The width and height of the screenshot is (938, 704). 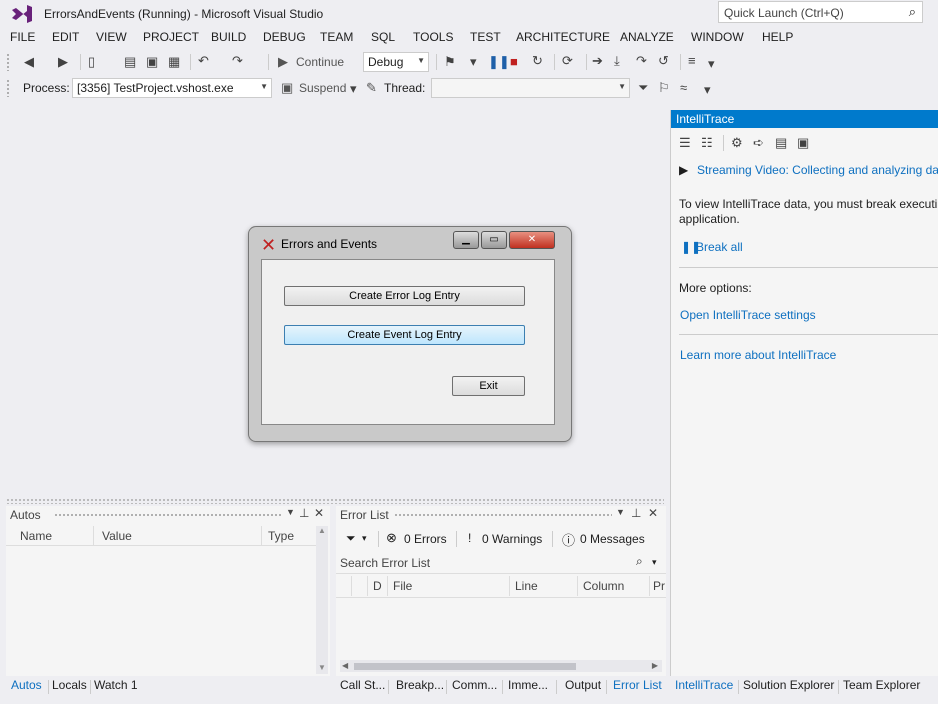 I want to click on menu-analyze: ANALYZE, so click(x=647, y=37).